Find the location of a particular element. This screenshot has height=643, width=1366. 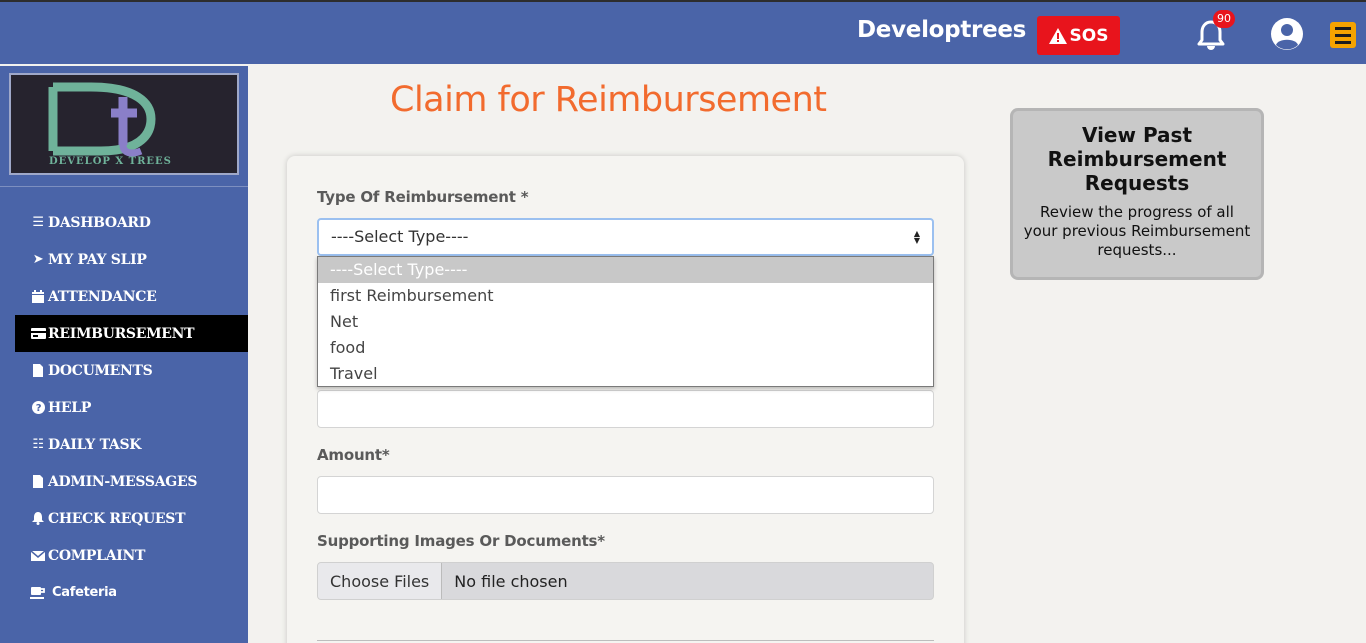

sidebar-item-help: ? HELP is located at coordinates (131, 407).